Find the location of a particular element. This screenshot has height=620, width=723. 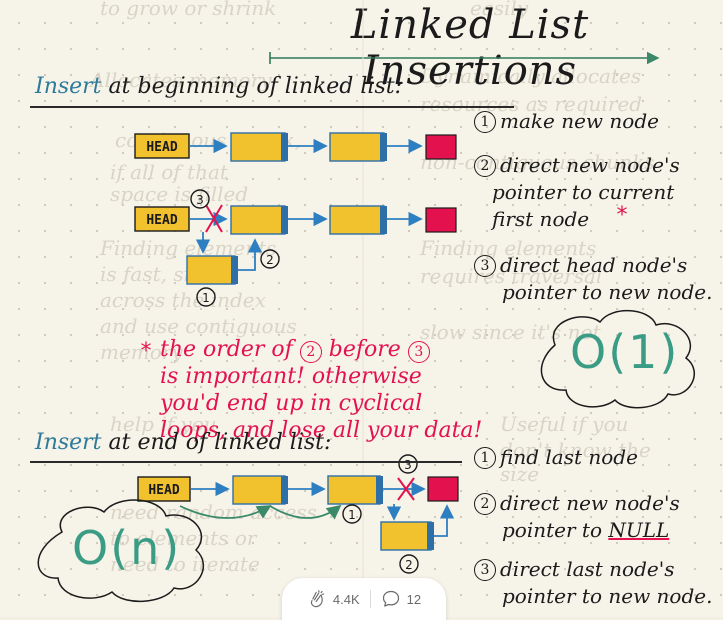

comment-icon is located at coordinates (390, 598).